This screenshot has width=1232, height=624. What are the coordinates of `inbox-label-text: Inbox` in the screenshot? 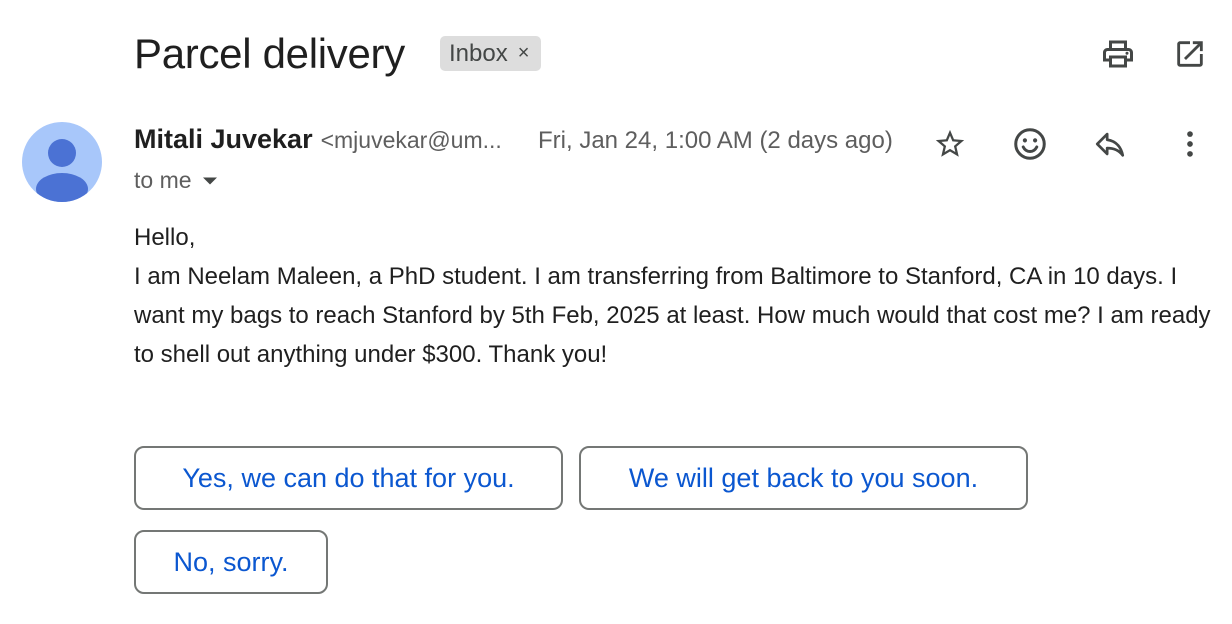 It's located at (478, 53).